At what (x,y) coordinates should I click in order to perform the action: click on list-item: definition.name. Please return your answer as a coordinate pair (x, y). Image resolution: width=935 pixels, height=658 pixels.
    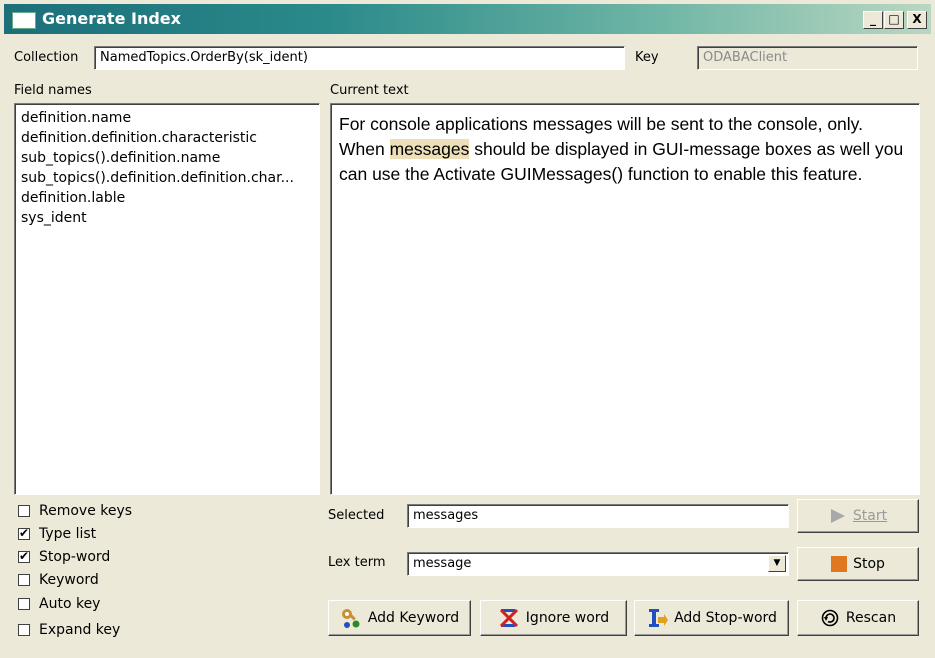
    Looking at the image, I should click on (168, 118).